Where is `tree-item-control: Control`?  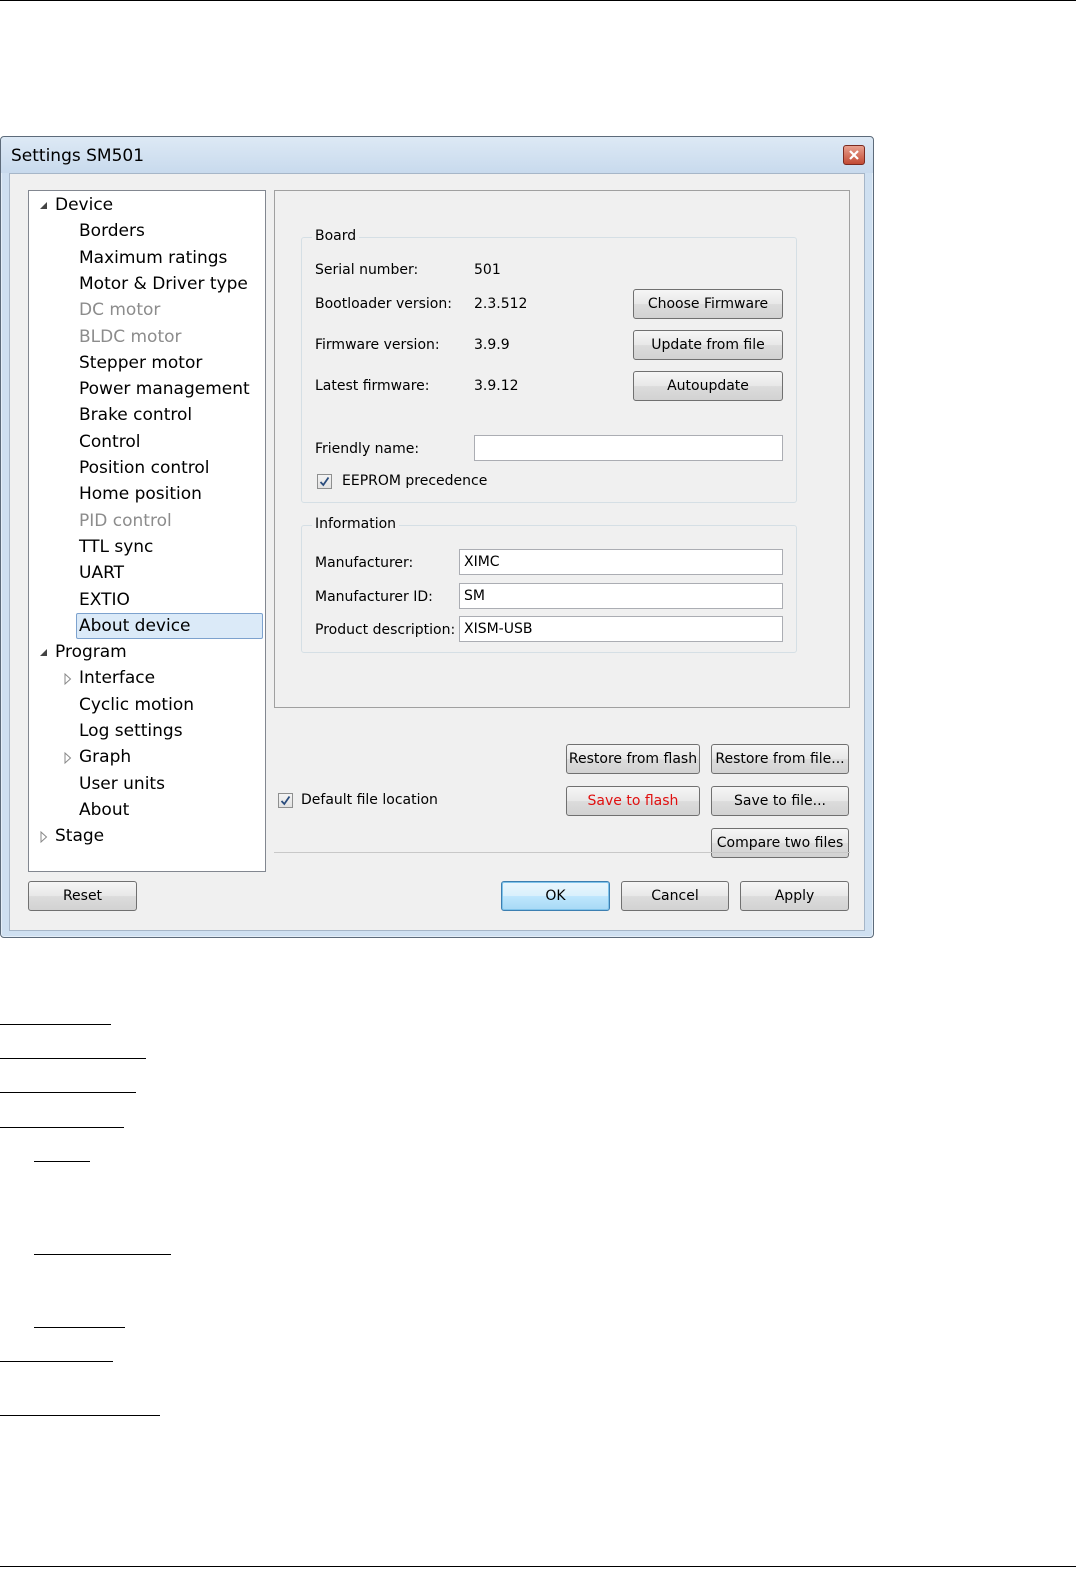
tree-item-control: Control is located at coordinates (109, 442).